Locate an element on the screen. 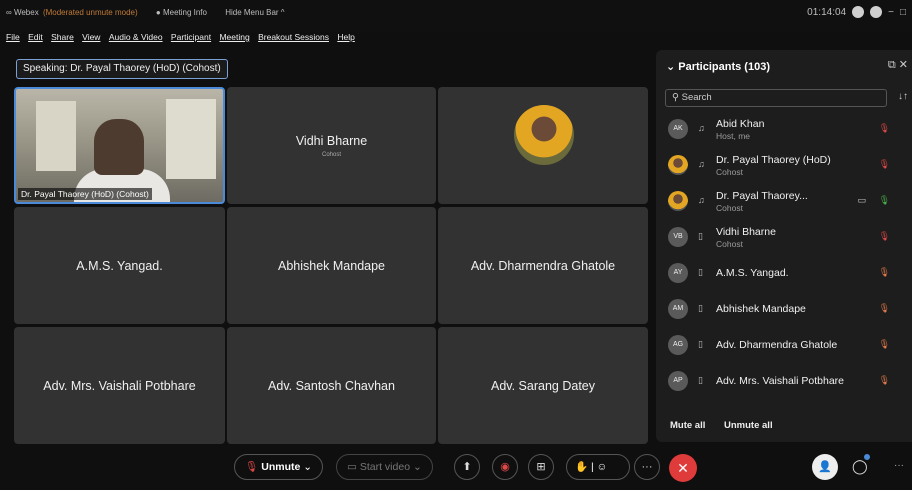 This screenshot has width=912, height=490. participant-row: AG ▯ Adv. Dharmendra Ghatole 🎙 is located at coordinates (786, 347).